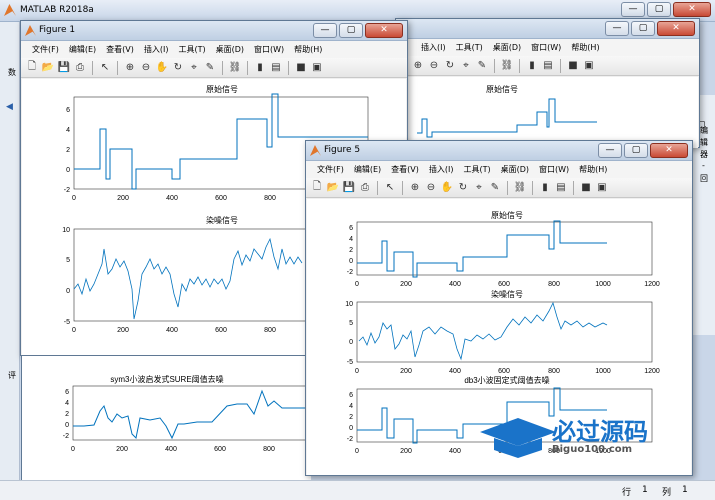  I want to click on fig5-maximize-button: ▢, so click(636, 150).